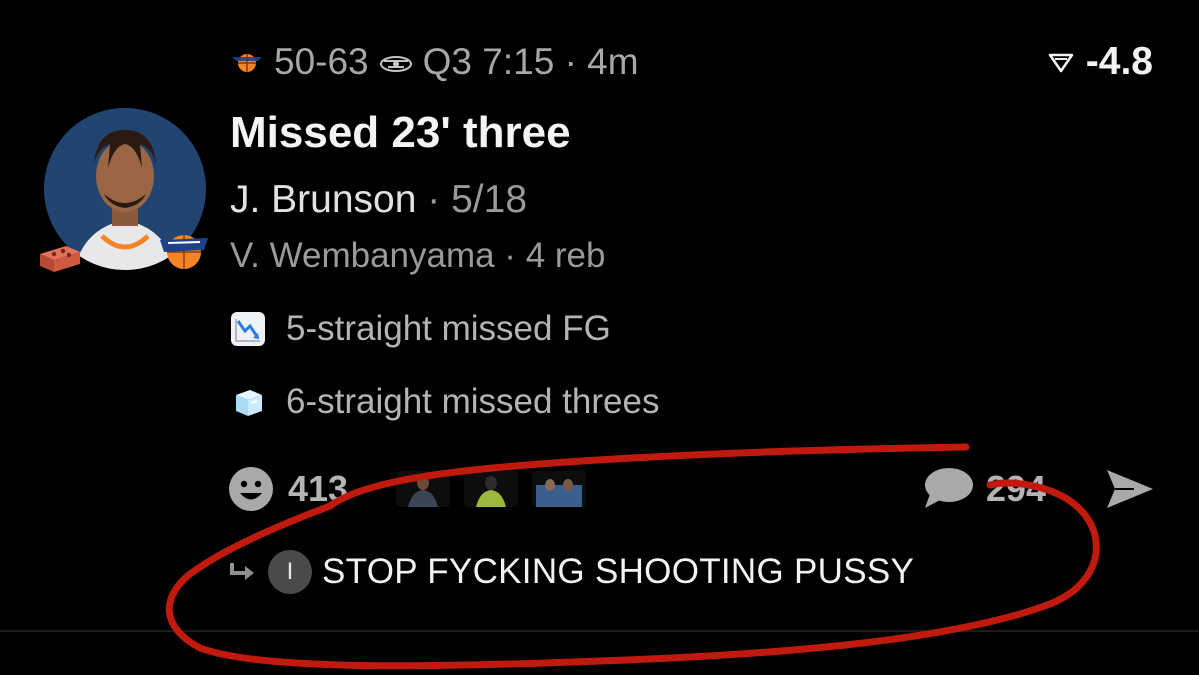 This screenshot has width=1199, height=675. What do you see at coordinates (599, 631) in the screenshot?
I see `divider` at bounding box center [599, 631].